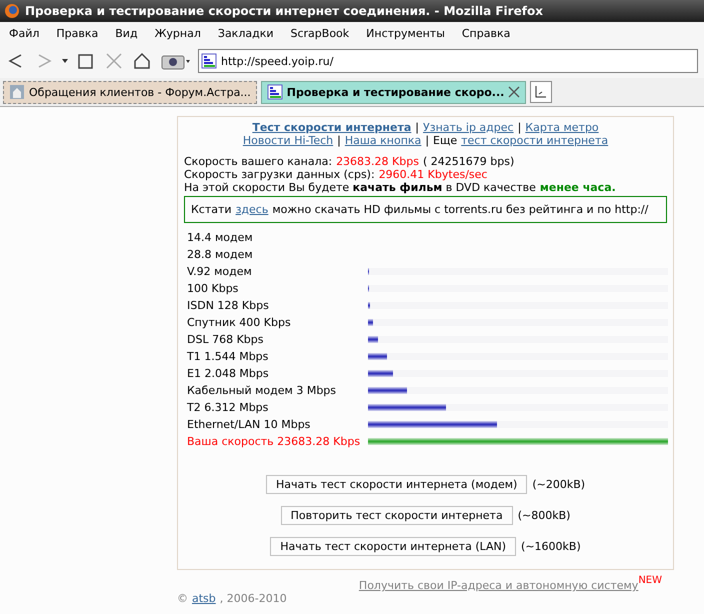  What do you see at coordinates (126, 33) in the screenshot?
I see `menu-item: Вид` at bounding box center [126, 33].